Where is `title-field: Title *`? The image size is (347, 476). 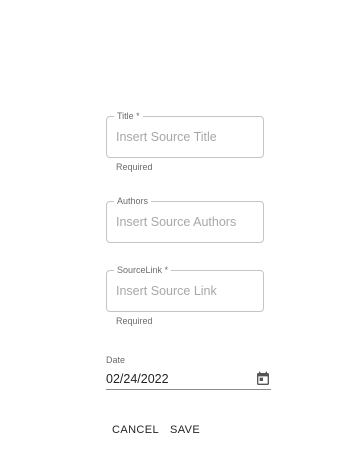 title-field: Title * is located at coordinates (185, 134).